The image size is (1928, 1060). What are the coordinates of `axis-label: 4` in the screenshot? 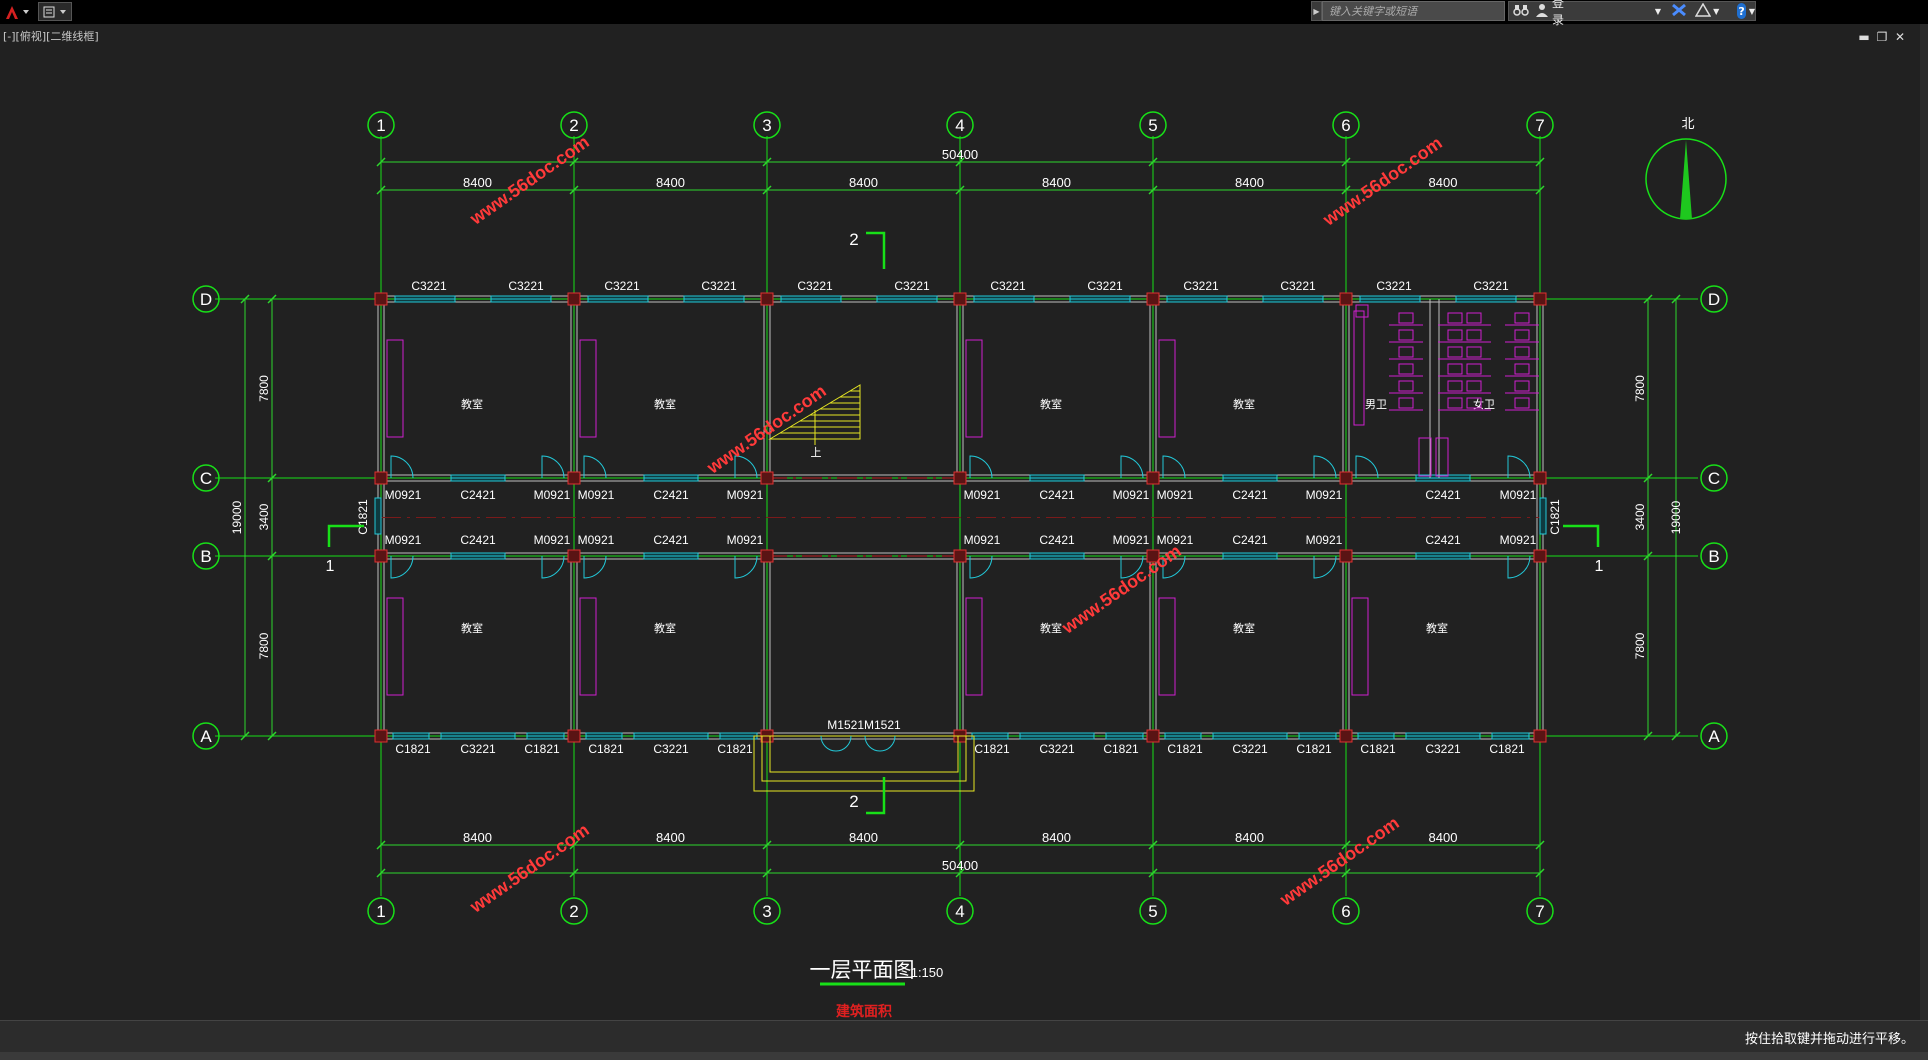 It's located at (959, 911).